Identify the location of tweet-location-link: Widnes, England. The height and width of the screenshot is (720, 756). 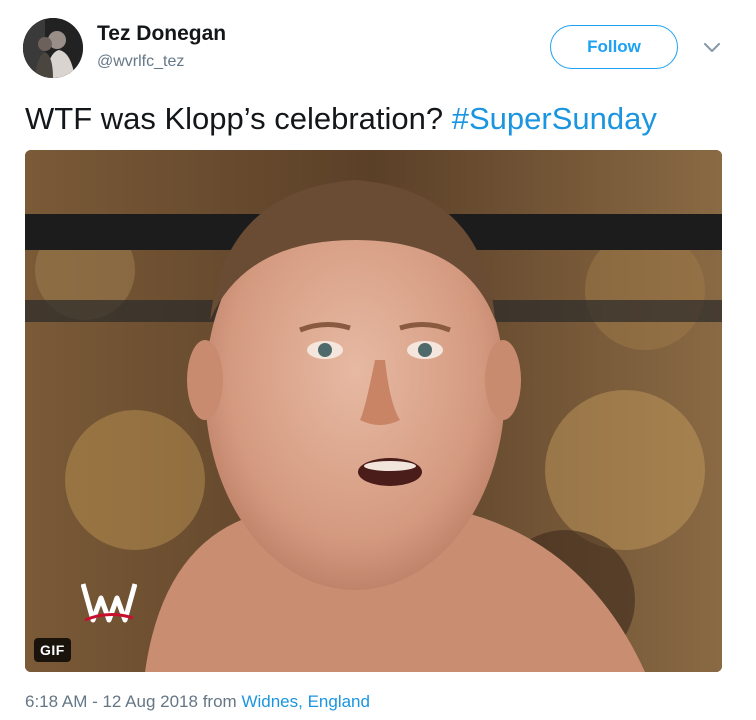
(305, 701).